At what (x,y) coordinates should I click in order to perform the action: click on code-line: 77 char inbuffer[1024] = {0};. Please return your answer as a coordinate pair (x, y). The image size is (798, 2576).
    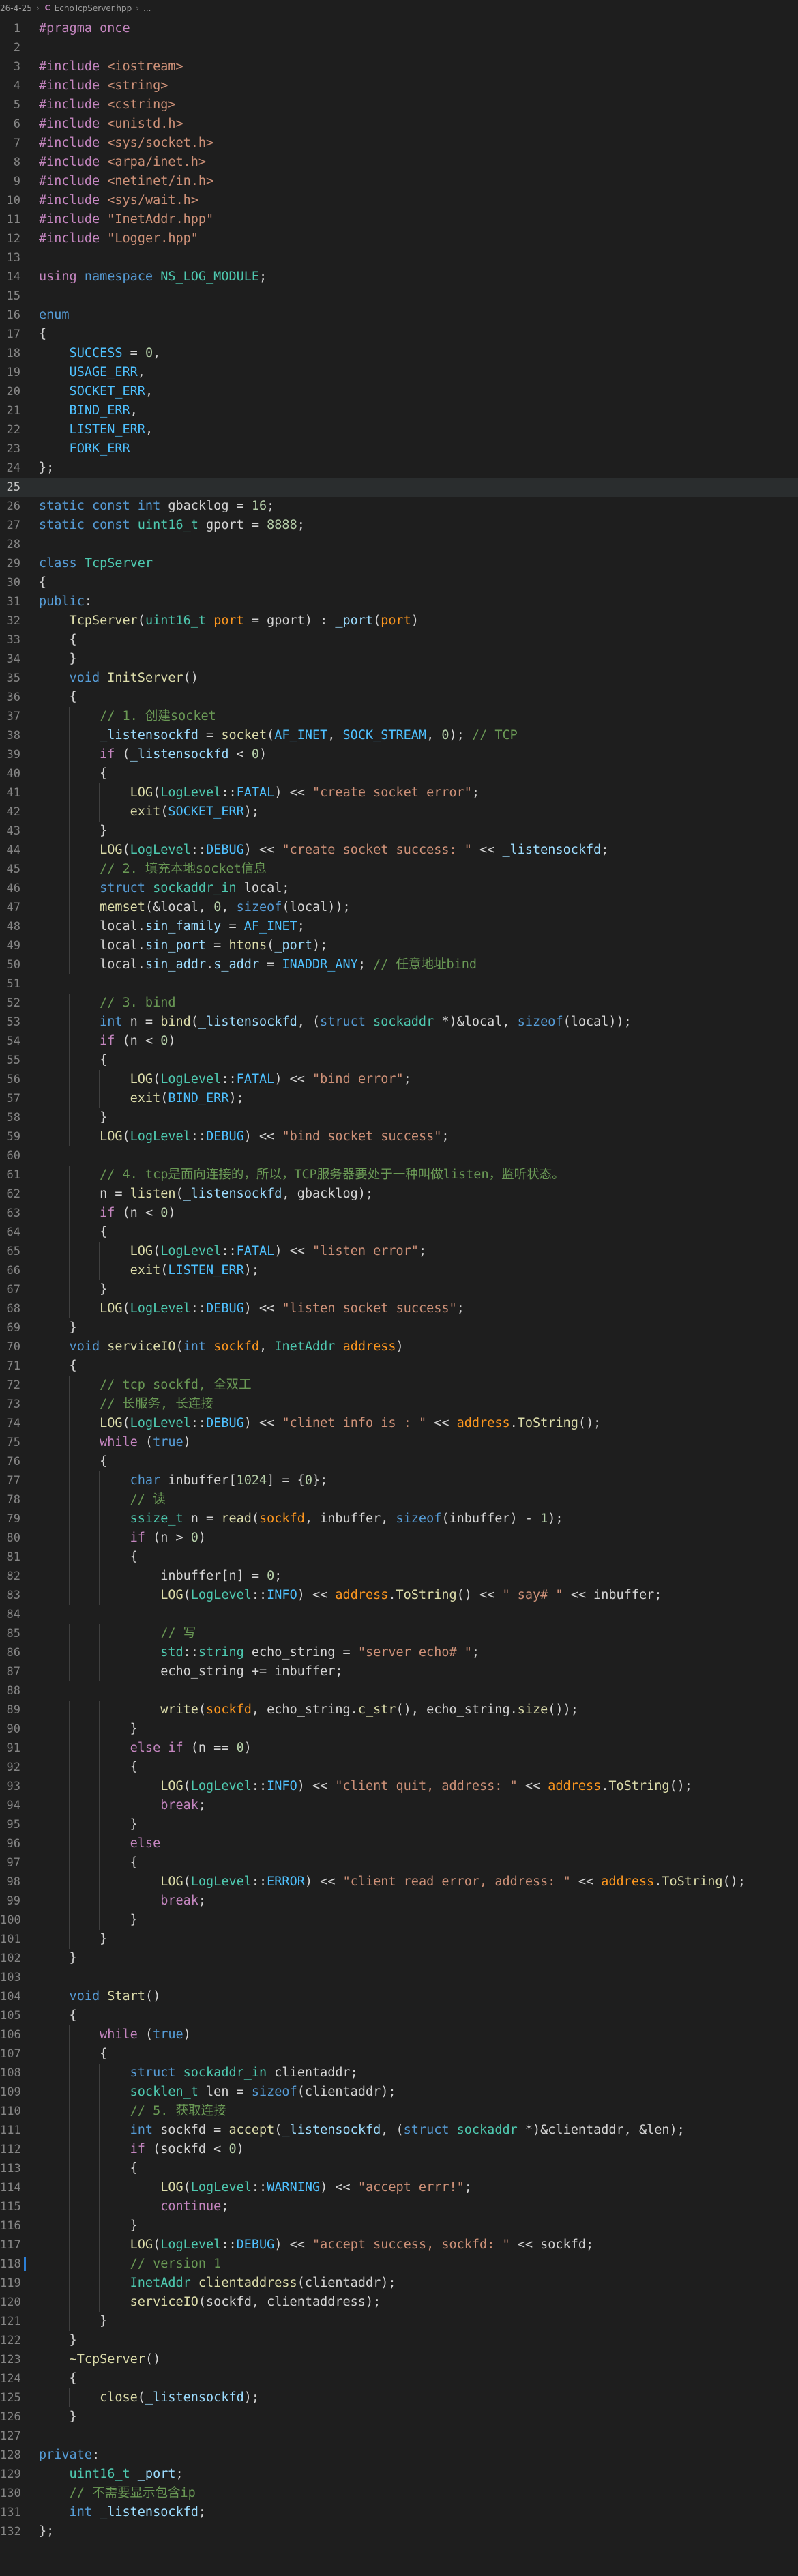
    Looking at the image, I should click on (399, 1480).